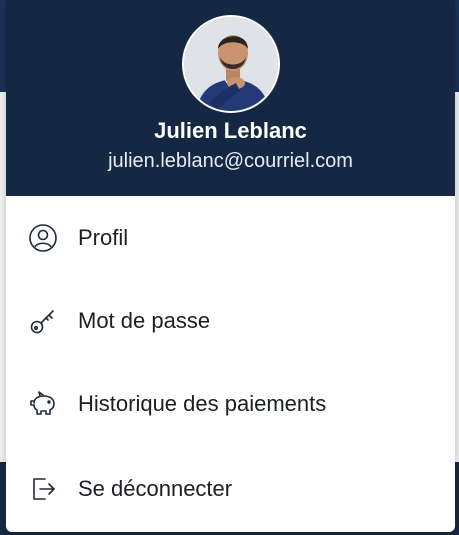 The width and height of the screenshot is (459, 535). What do you see at coordinates (230, 64) in the screenshot?
I see `avatar` at bounding box center [230, 64].